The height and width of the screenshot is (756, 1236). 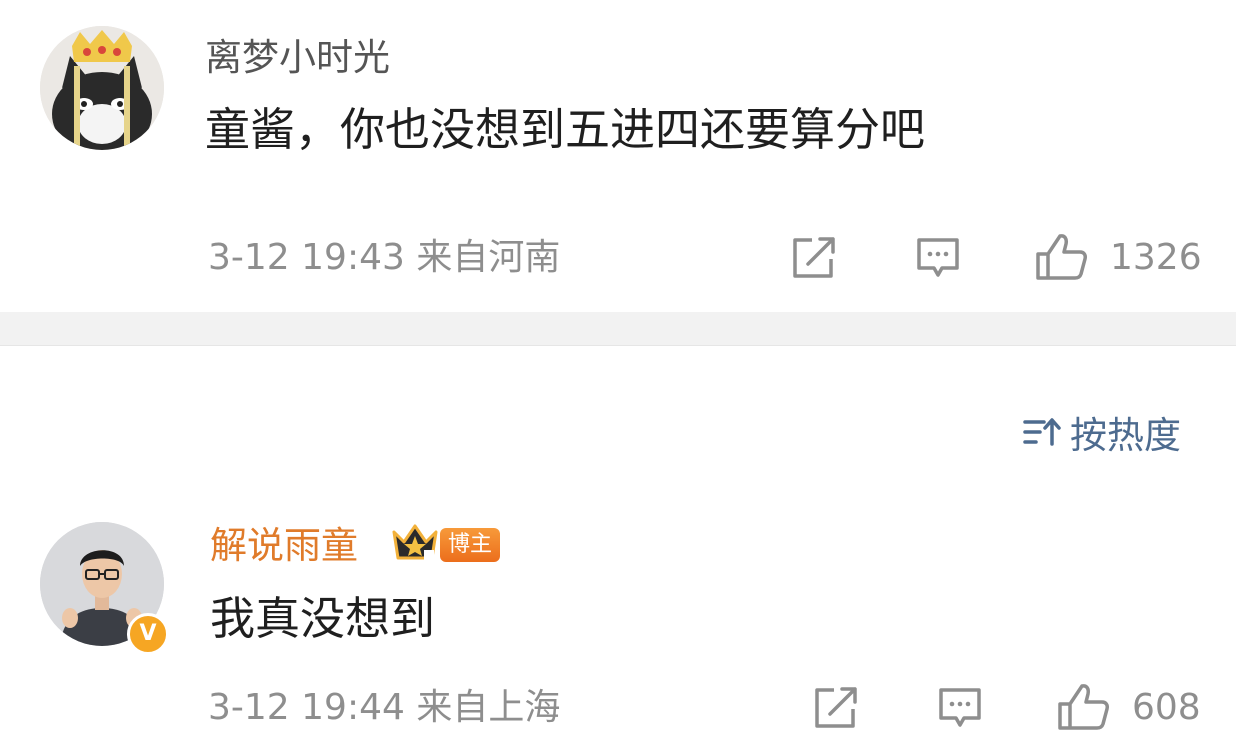 What do you see at coordinates (565, 129) in the screenshot?
I see `comment-text: 童酱，你也没想到五进四还要算分吧` at bounding box center [565, 129].